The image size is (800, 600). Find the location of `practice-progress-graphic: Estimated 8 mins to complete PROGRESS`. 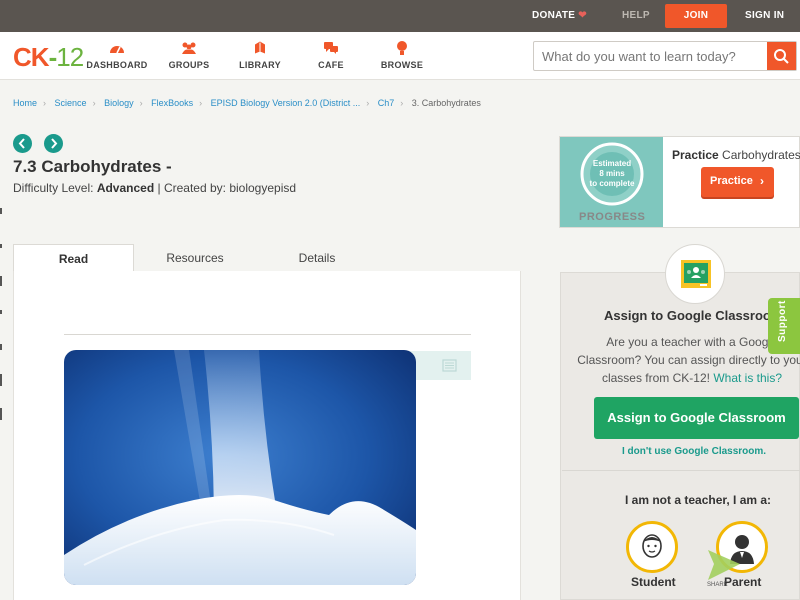

practice-progress-graphic: Estimated 8 mins to complete PROGRESS is located at coordinates (611, 182).